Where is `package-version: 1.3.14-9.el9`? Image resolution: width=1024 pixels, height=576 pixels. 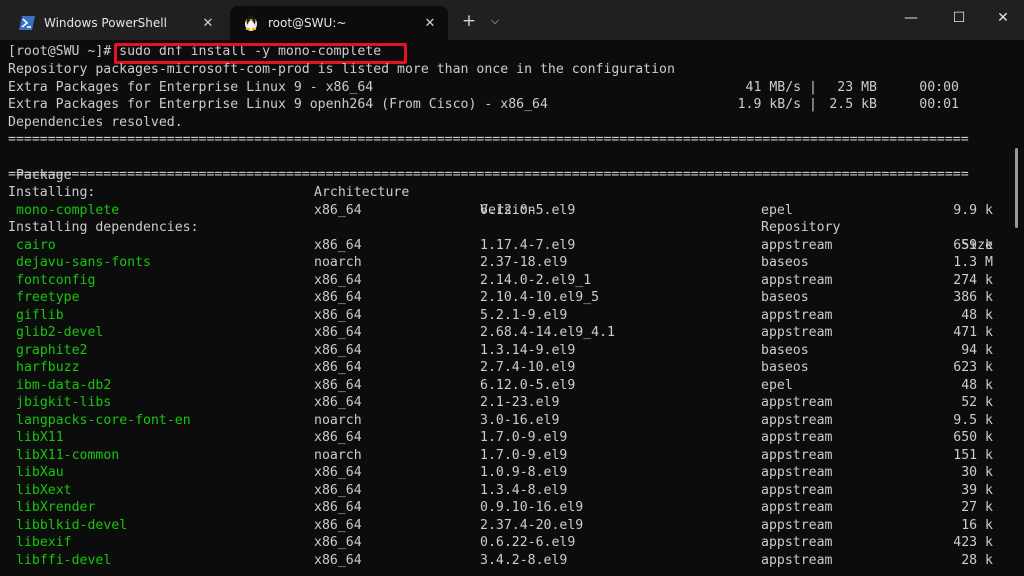 package-version: 1.3.14-9.el9 is located at coordinates (528, 350).